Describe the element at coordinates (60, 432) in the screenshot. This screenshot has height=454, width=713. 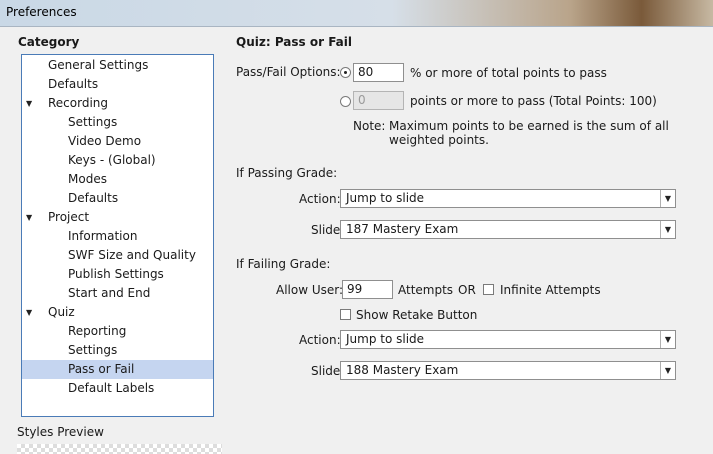
I see `styles-preview-label: Styles Preview` at that location.